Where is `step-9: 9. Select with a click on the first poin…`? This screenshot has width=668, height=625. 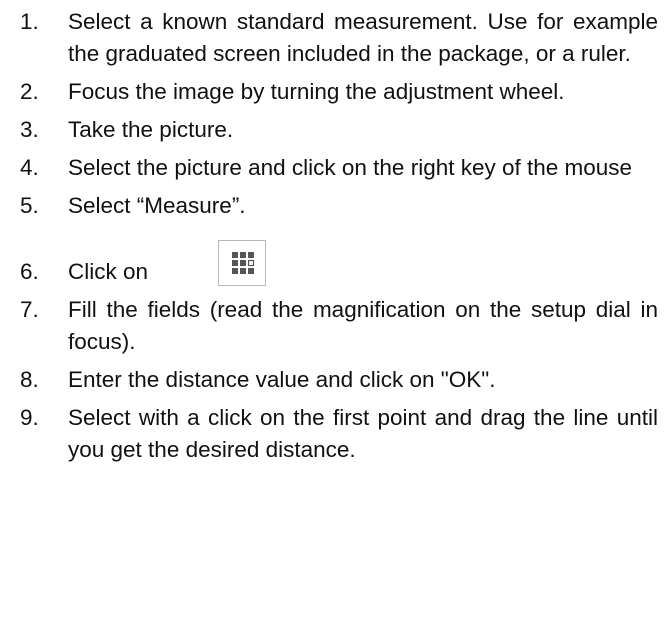
step-9: 9. Select with a click on the first poin… is located at coordinates (334, 434).